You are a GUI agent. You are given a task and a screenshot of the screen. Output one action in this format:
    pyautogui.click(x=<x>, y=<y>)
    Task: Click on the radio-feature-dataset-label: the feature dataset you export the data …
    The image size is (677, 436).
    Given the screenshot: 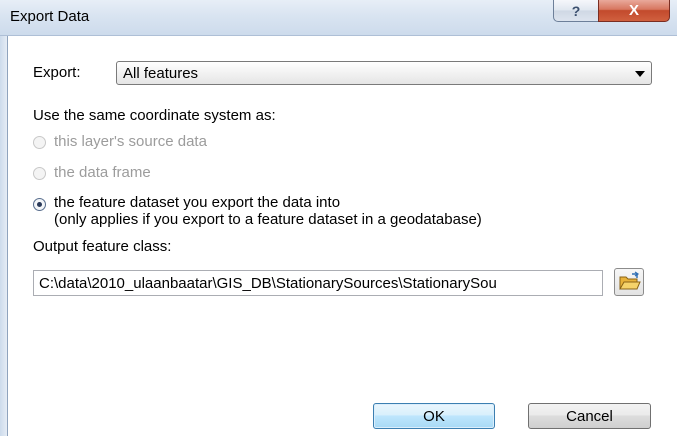 What is the action you would take?
    pyautogui.click(x=197, y=202)
    